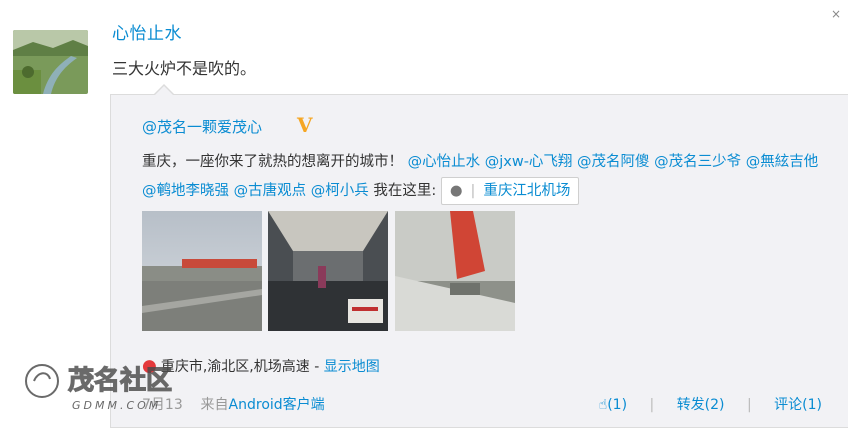  I want to click on mention-link: @古唐观点, so click(270, 191).